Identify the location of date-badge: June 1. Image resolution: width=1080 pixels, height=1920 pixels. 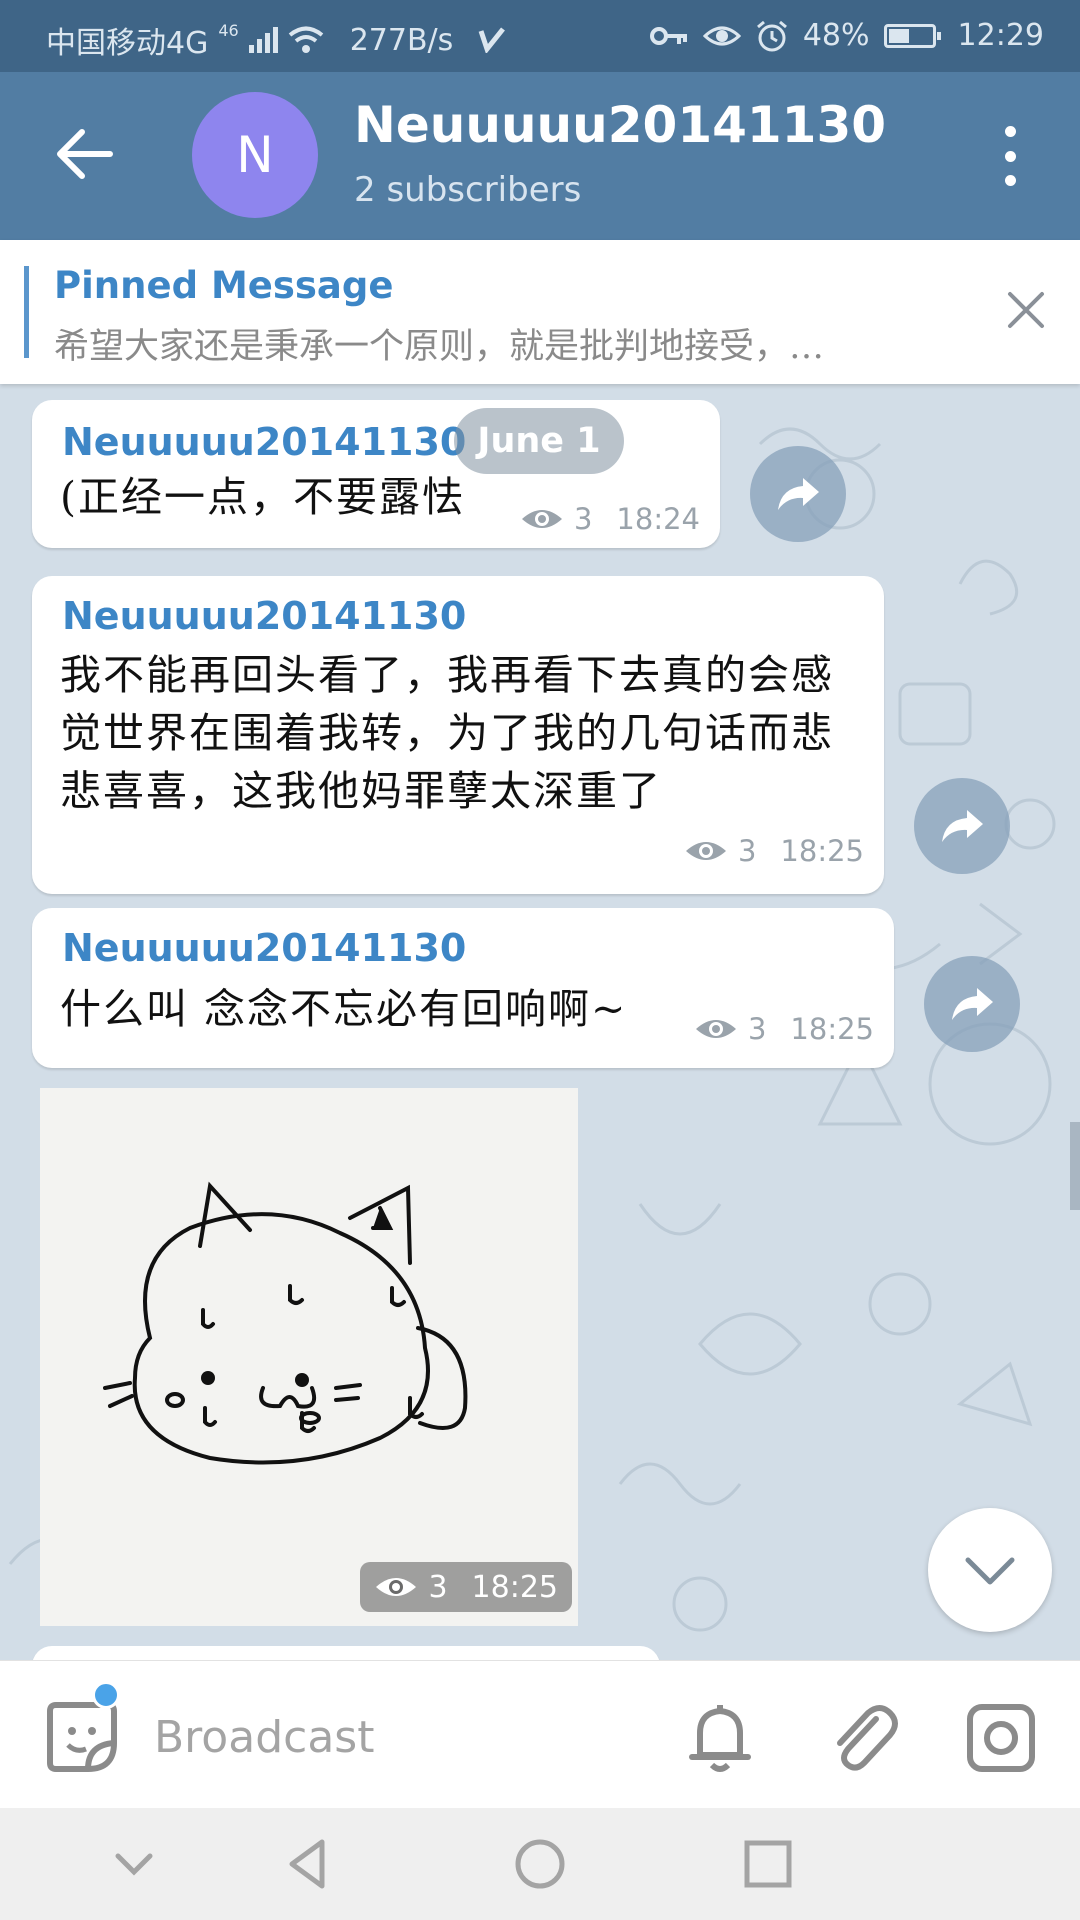
(539, 441).